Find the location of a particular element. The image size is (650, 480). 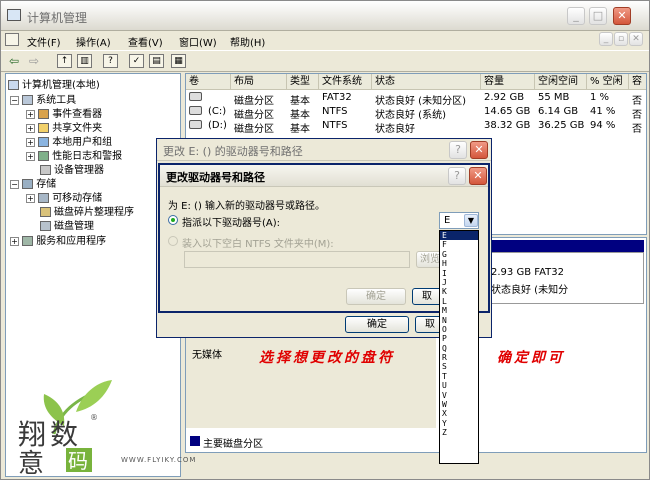

drive-letter-option: H is located at coordinates (459, 263).